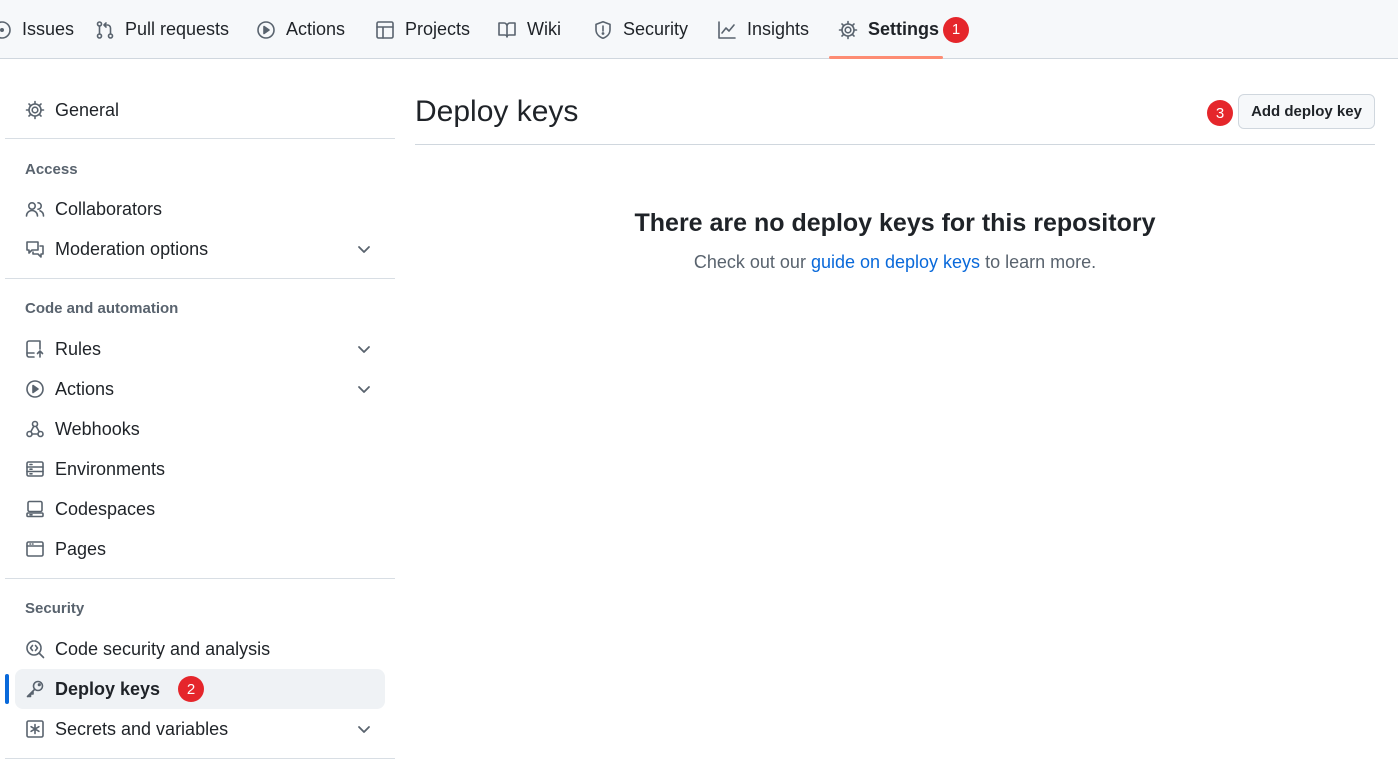  What do you see at coordinates (200, 349) in the screenshot?
I see `sidebar-item-rules: Rules` at bounding box center [200, 349].